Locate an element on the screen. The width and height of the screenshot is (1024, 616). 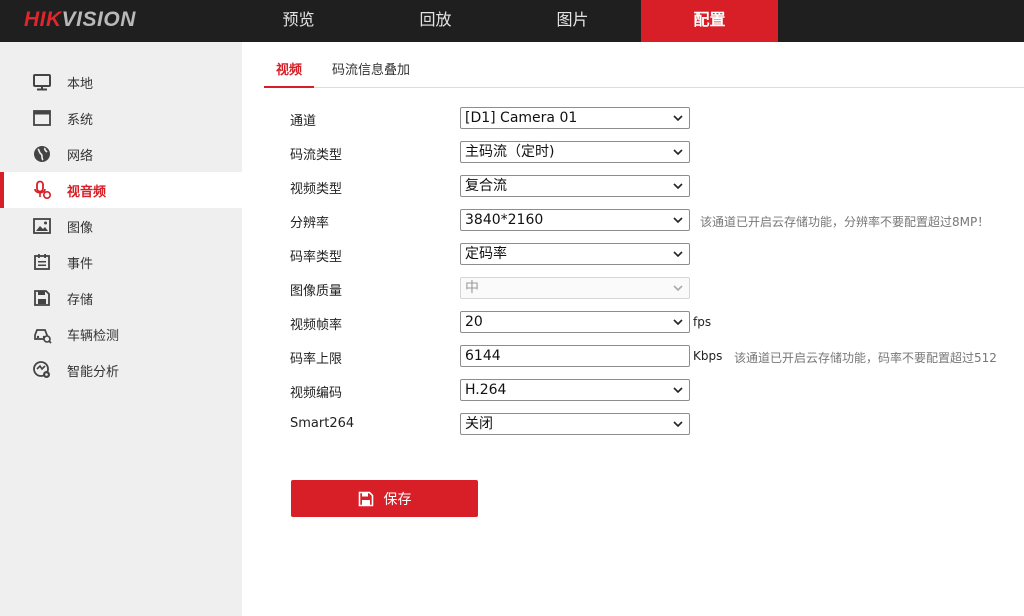
car-icon is located at coordinates (42, 334).